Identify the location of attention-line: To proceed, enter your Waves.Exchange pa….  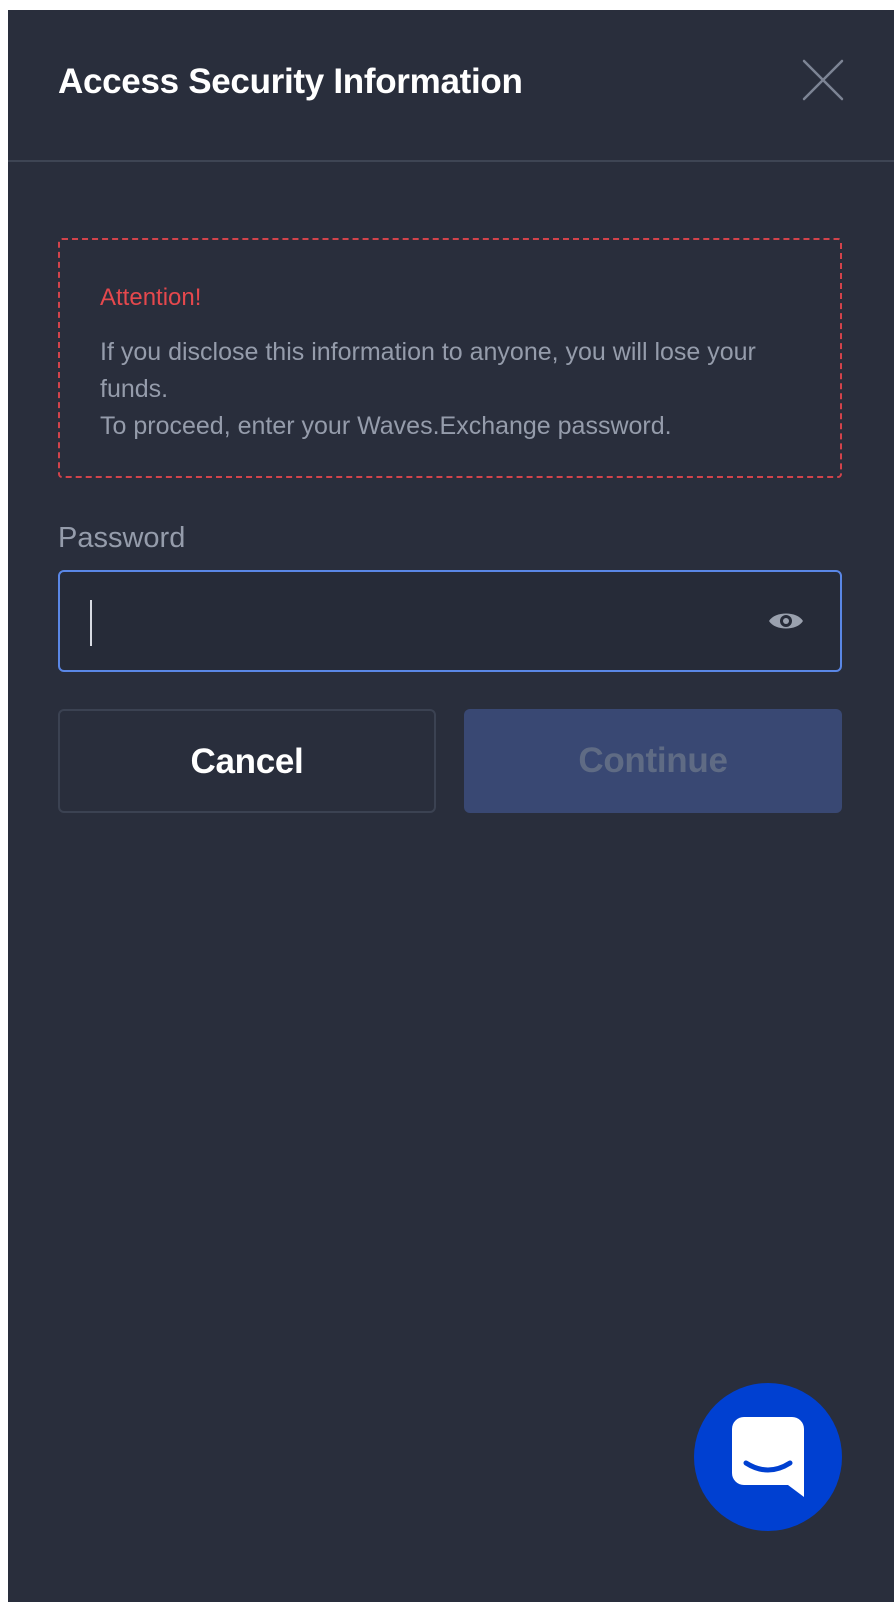
(386, 426).